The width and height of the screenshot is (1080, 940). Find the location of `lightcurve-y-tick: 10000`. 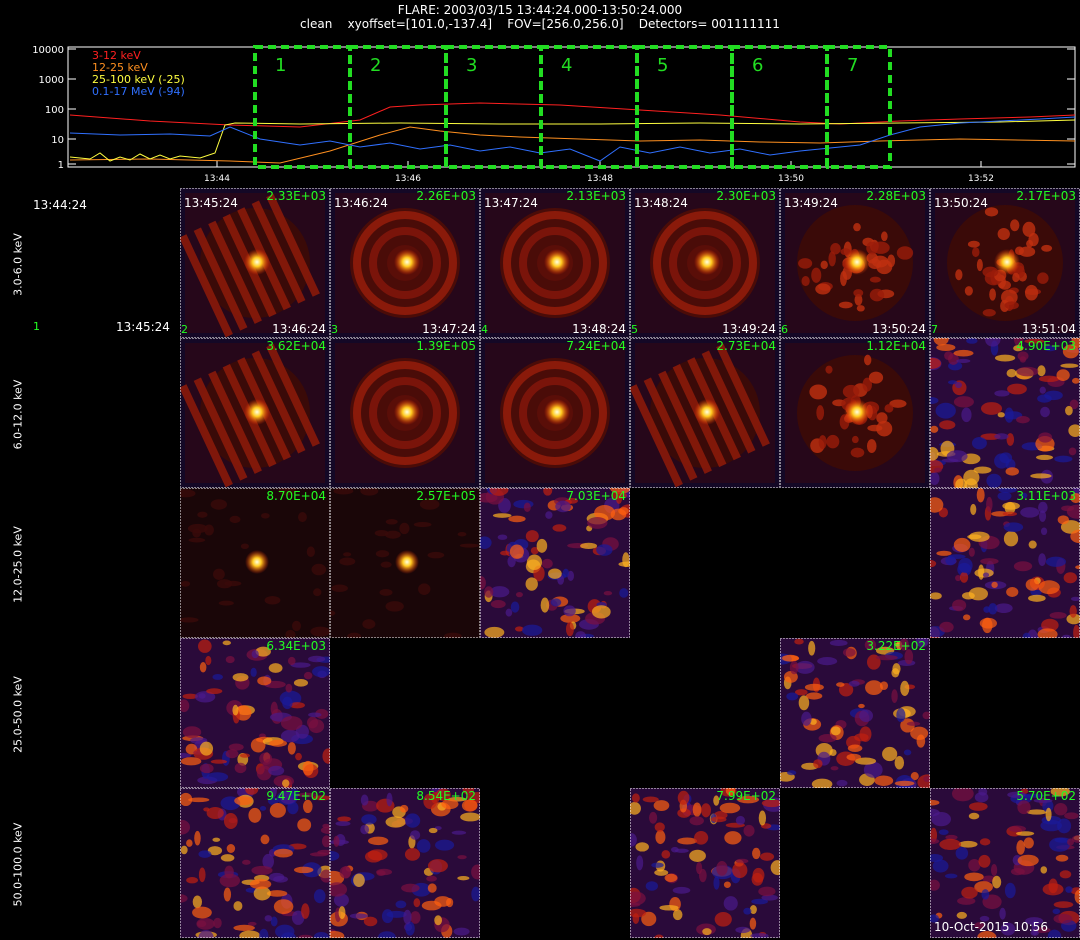

lightcurve-y-tick: 10000 is located at coordinates (48, 50).